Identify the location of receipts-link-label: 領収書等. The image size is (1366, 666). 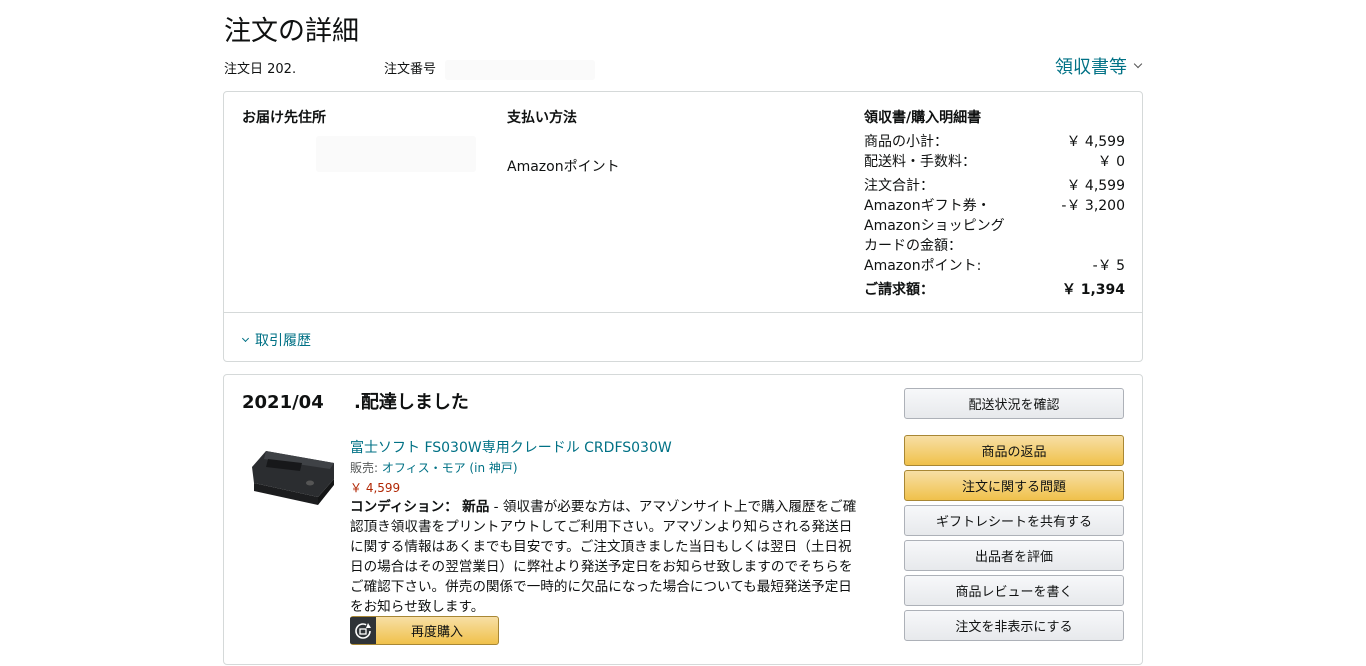
(1091, 67).